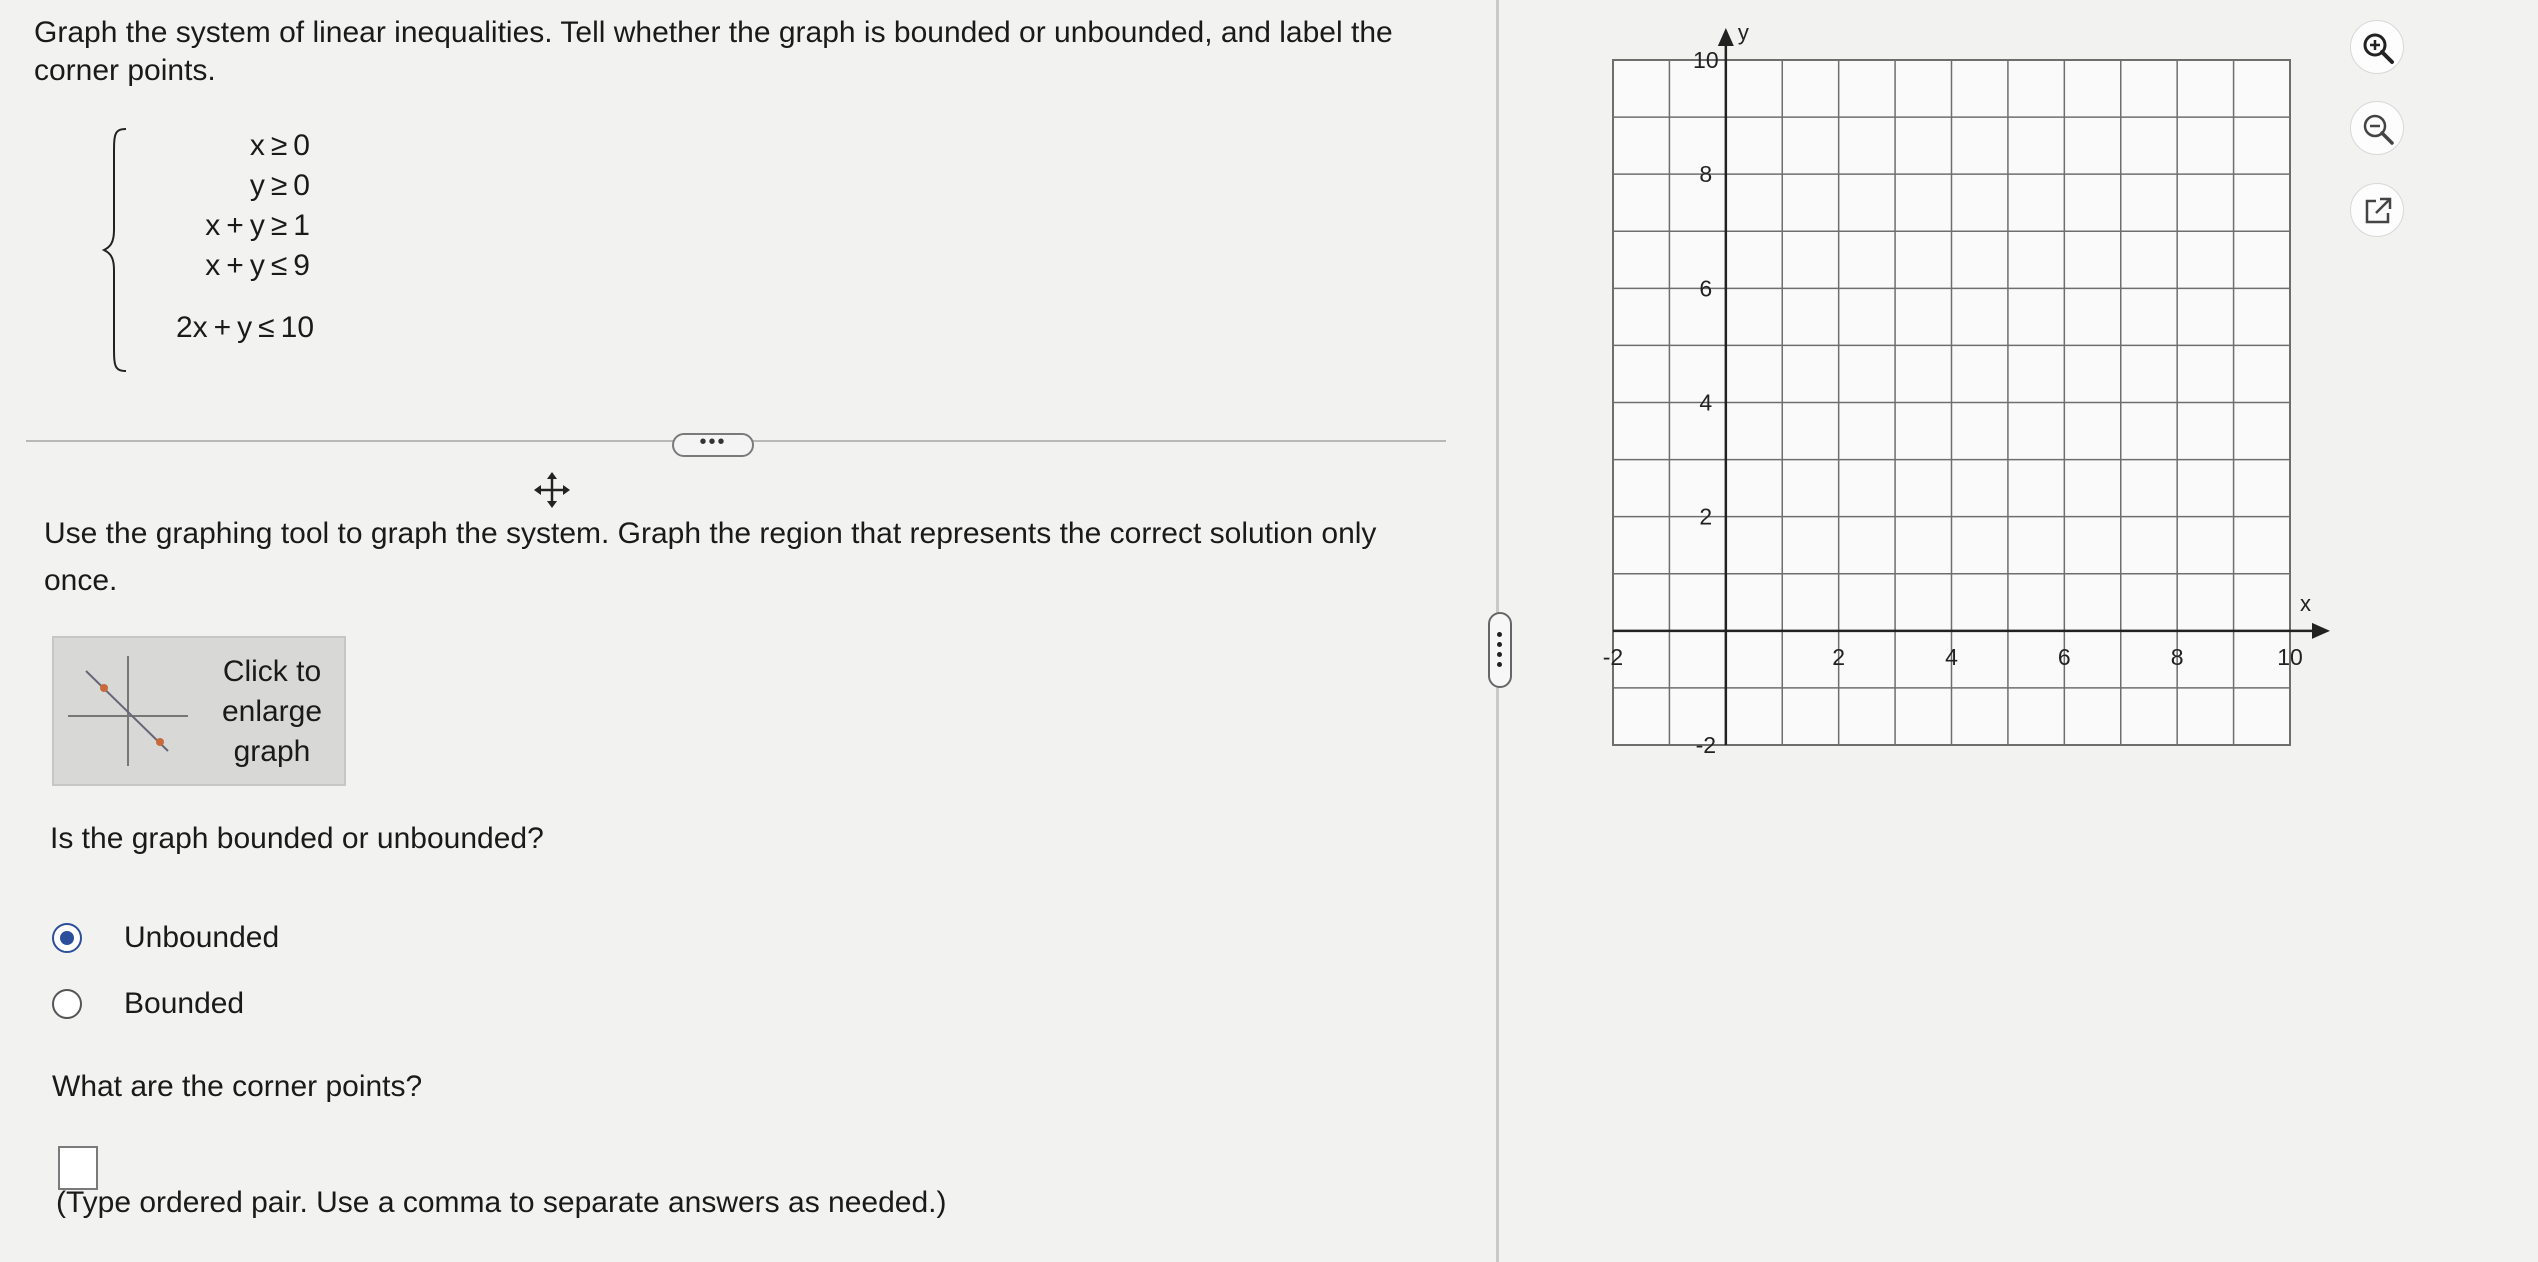  I want to click on zoom-out-button, so click(2377, 128).